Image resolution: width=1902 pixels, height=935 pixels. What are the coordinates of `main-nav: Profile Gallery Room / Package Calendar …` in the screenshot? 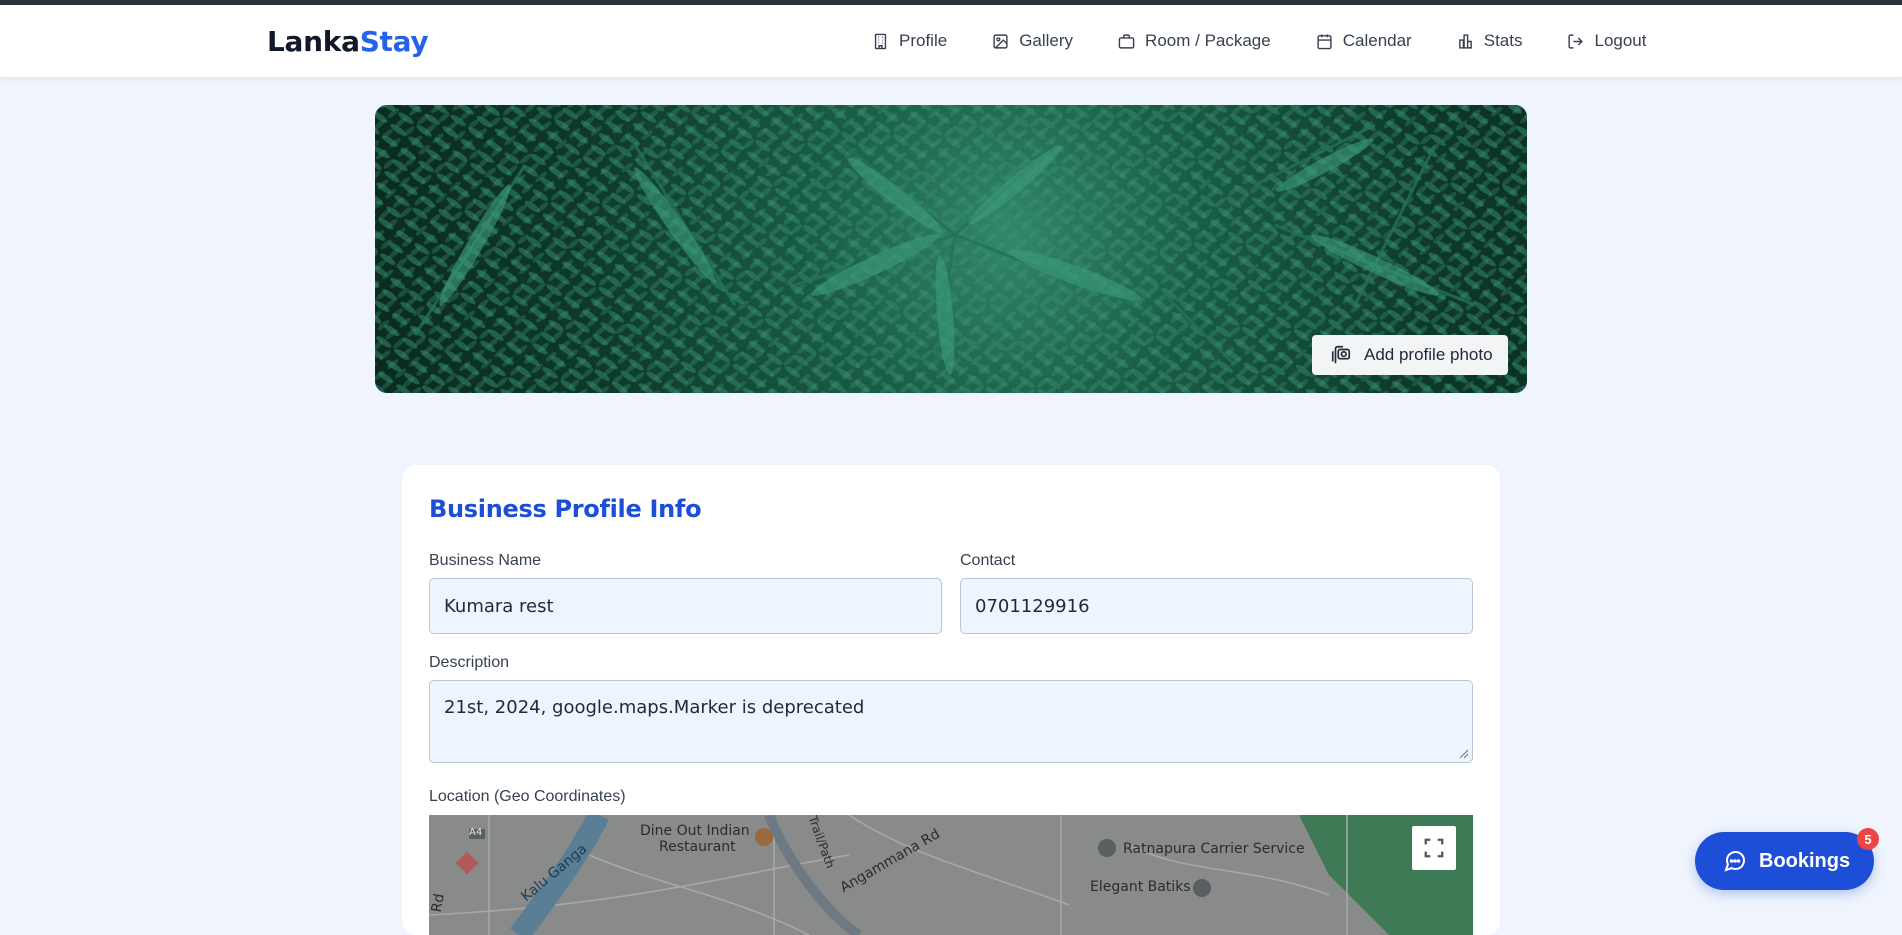 It's located at (1259, 41).